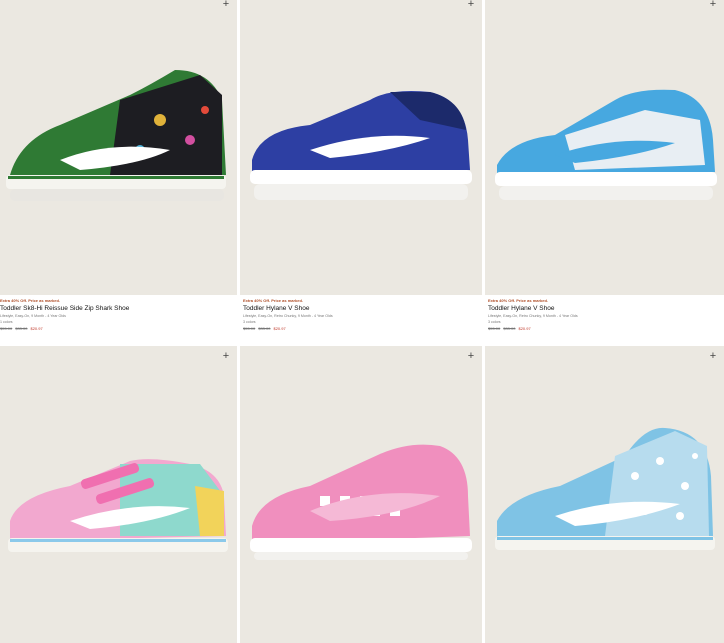 This screenshot has width=724, height=643. What do you see at coordinates (116, 135) in the screenshot?
I see `green-shark-hi-top-shoe-icon` at bounding box center [116, 135].